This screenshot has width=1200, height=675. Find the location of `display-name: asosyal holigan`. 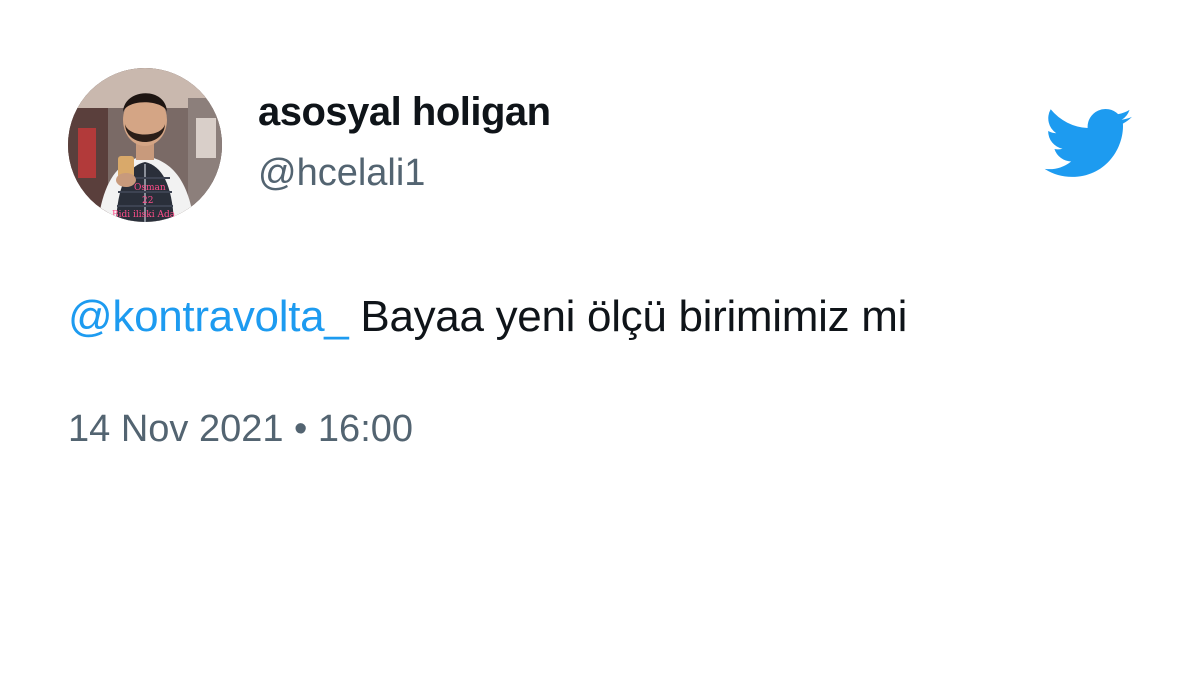

display-name: asosyal holigan is located at coordinates (404, 112).